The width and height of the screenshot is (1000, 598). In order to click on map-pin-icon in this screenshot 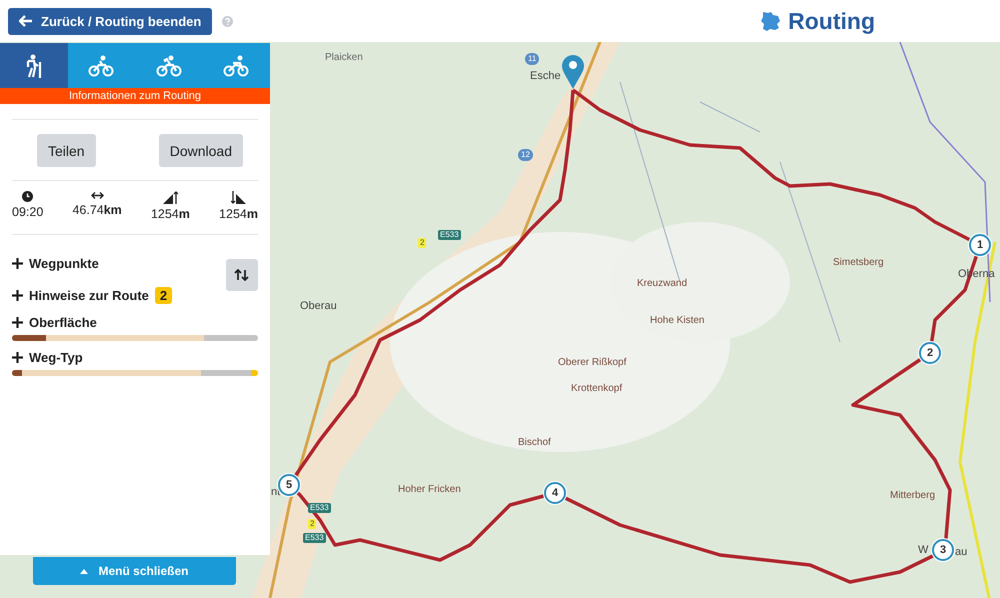, I will do `click(573, 72)`.